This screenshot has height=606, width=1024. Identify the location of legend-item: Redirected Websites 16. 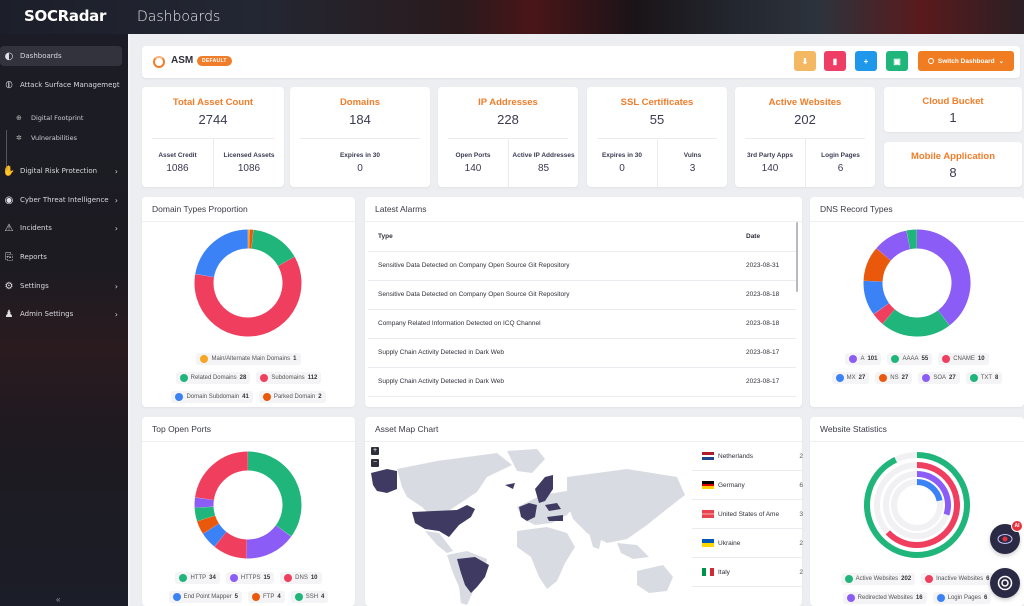
(884, 598).